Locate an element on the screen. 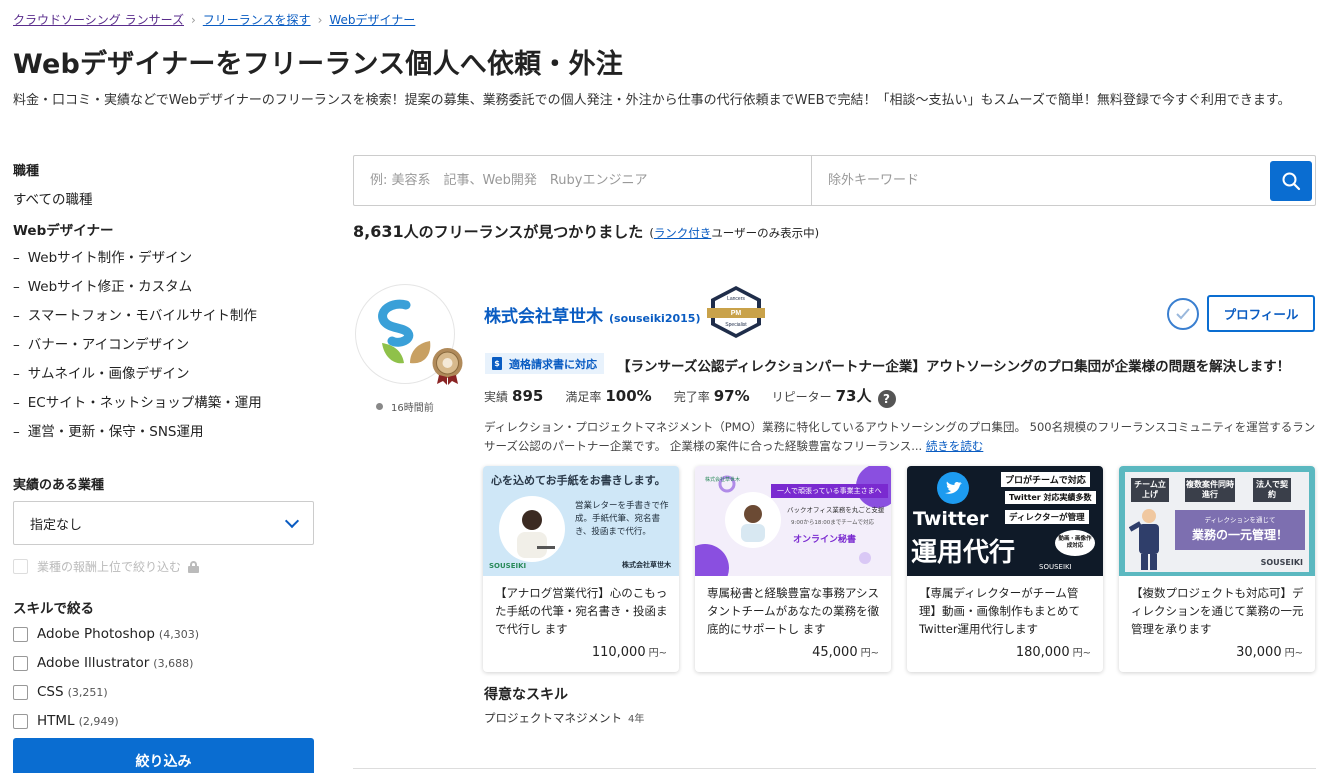 Image resolution: width=1331 pixels, height=773 pixels. company-header: 株式会社草世木 (souseiki2015) is located at coordinates (592, 314).